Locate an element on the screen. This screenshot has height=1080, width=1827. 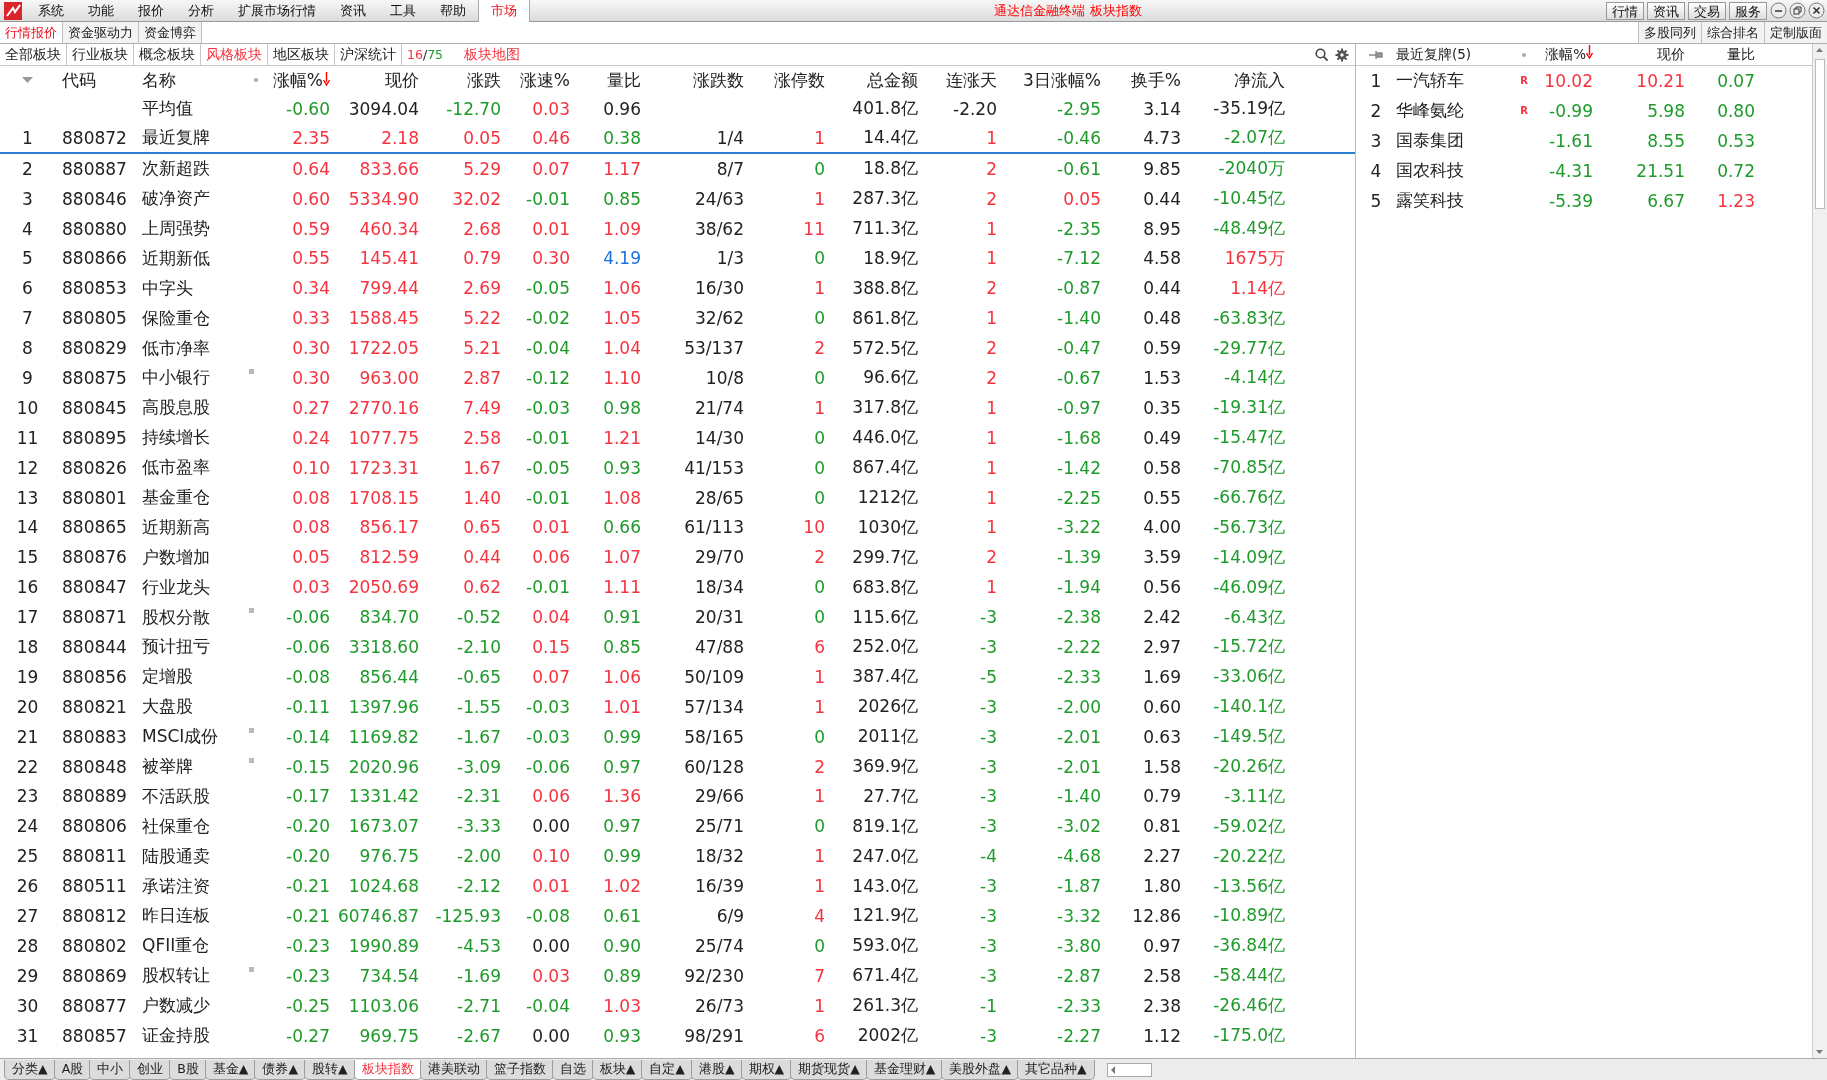
market-tab: 美股外盘▲ is located at coordinates (980, 1069).